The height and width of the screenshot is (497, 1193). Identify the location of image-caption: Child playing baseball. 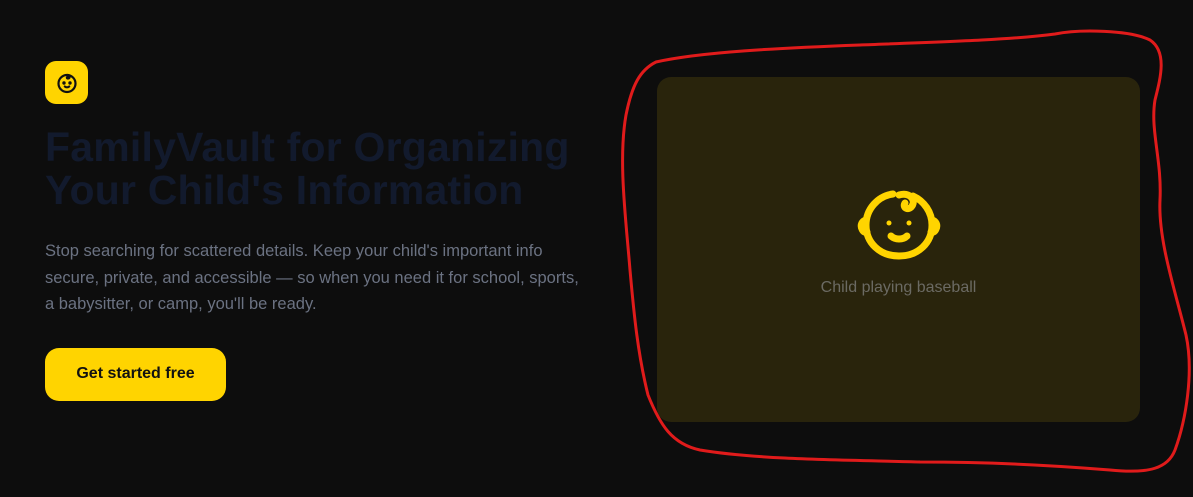
(898, 287).